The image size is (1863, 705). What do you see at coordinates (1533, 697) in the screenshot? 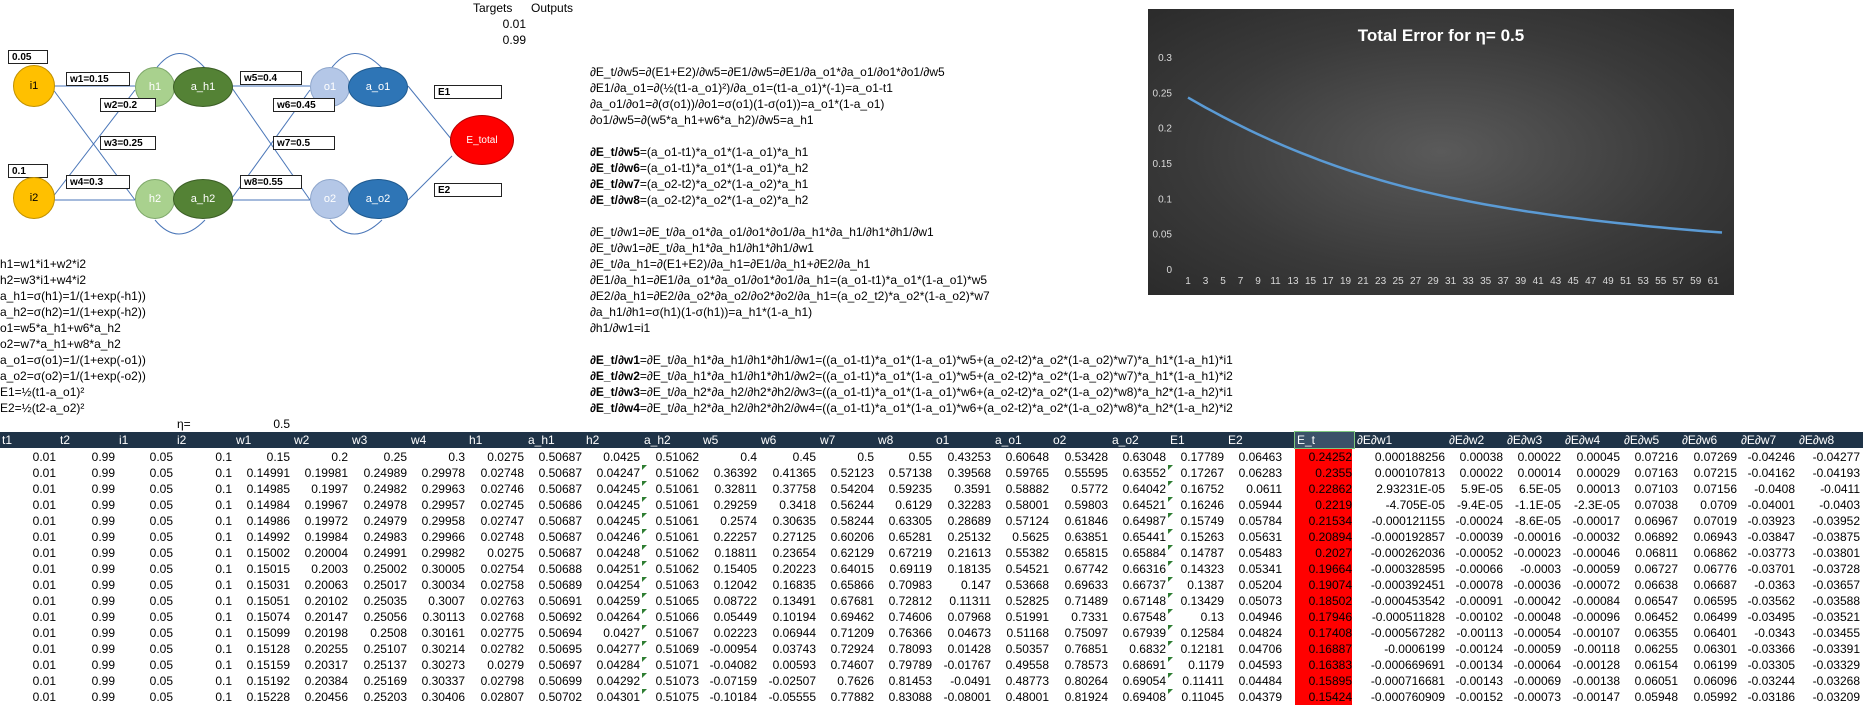
I see `table-cell: -0.00073` at bounding box center [1533, 697].